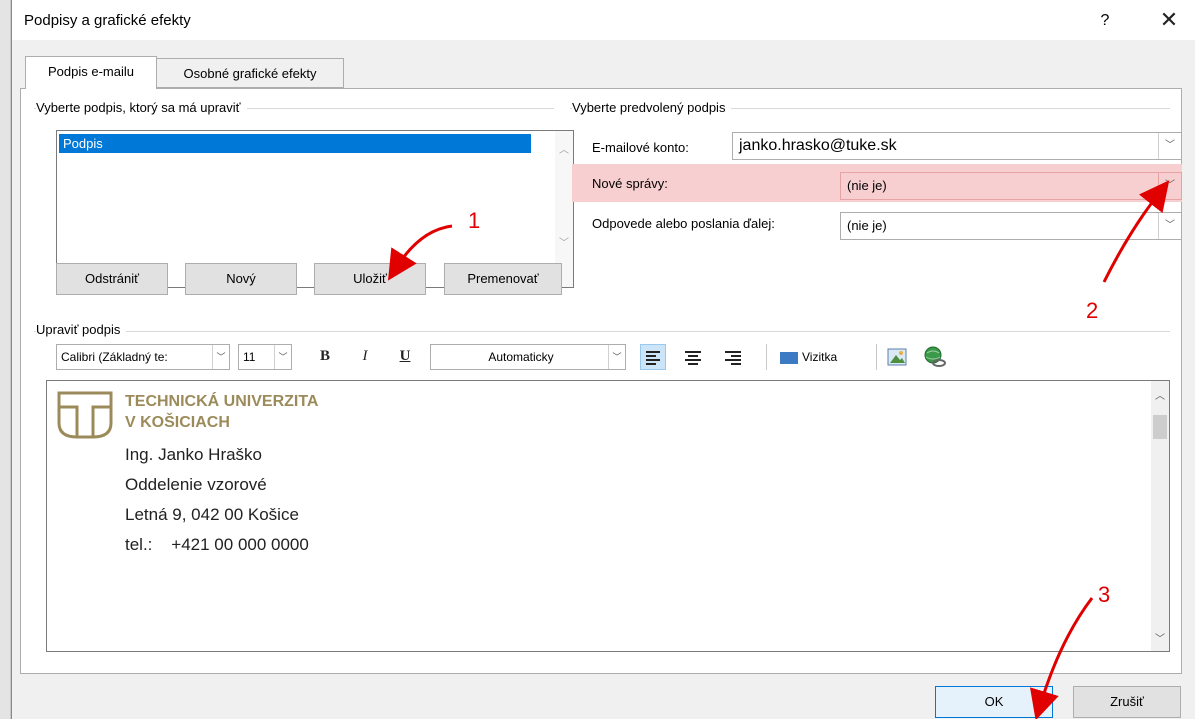 The height and width of the screenshot is (719, 1195). What do you see at coordinates (474, 220) in the screenshot?
I see `annotation-label-1: 1` at bounding box center [474, 220].